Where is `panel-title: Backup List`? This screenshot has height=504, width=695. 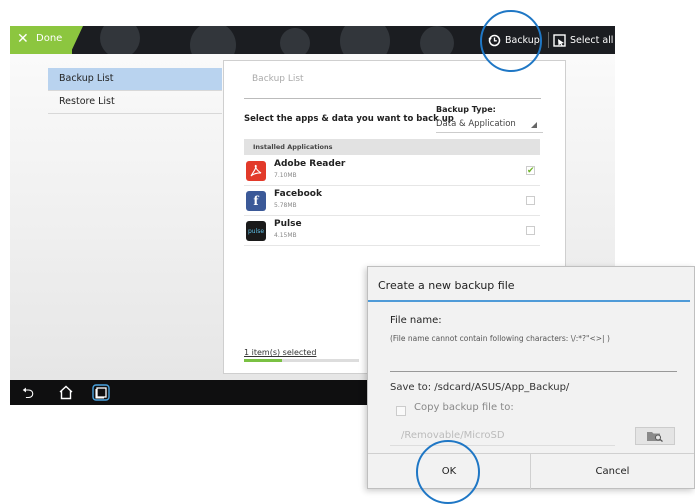
panel-title: Backup List is located at coordinates (278, 79).